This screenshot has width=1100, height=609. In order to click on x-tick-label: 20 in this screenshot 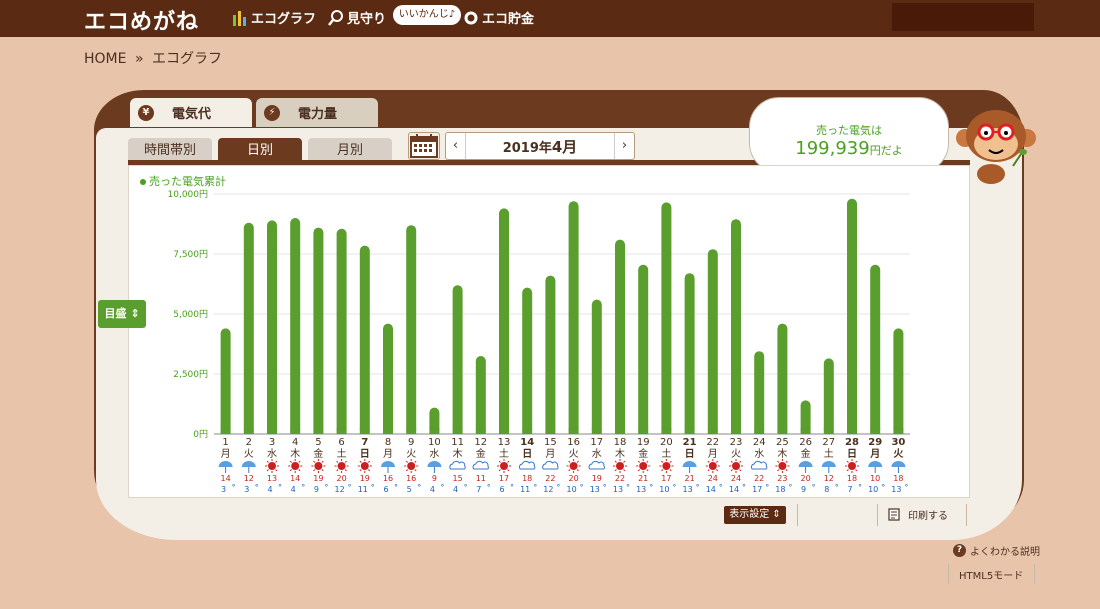, I will do `click(666, 442)`.